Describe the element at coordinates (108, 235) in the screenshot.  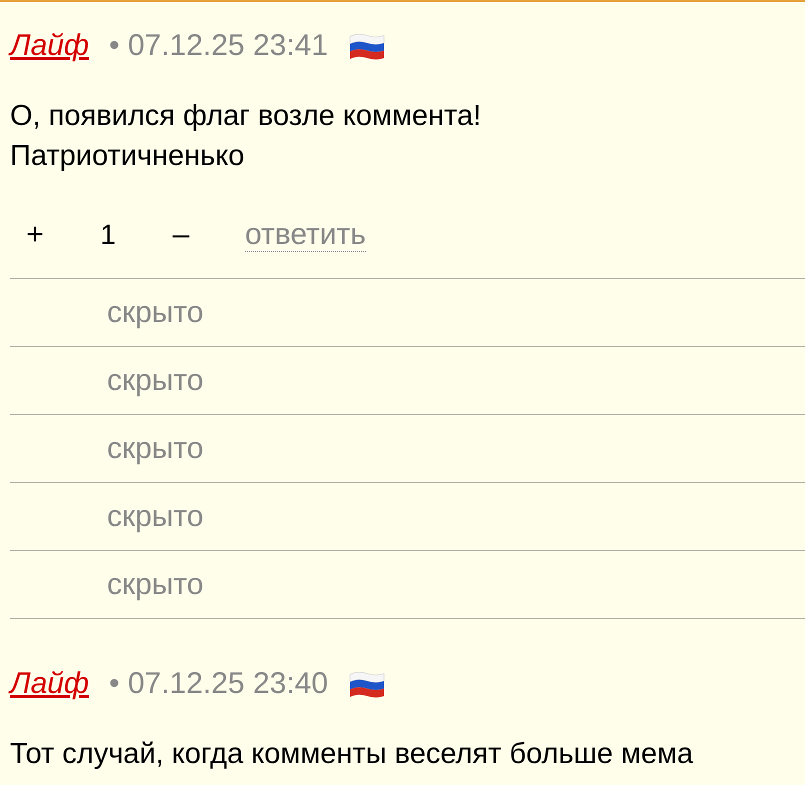
I see `vote-score: 1` at that location.